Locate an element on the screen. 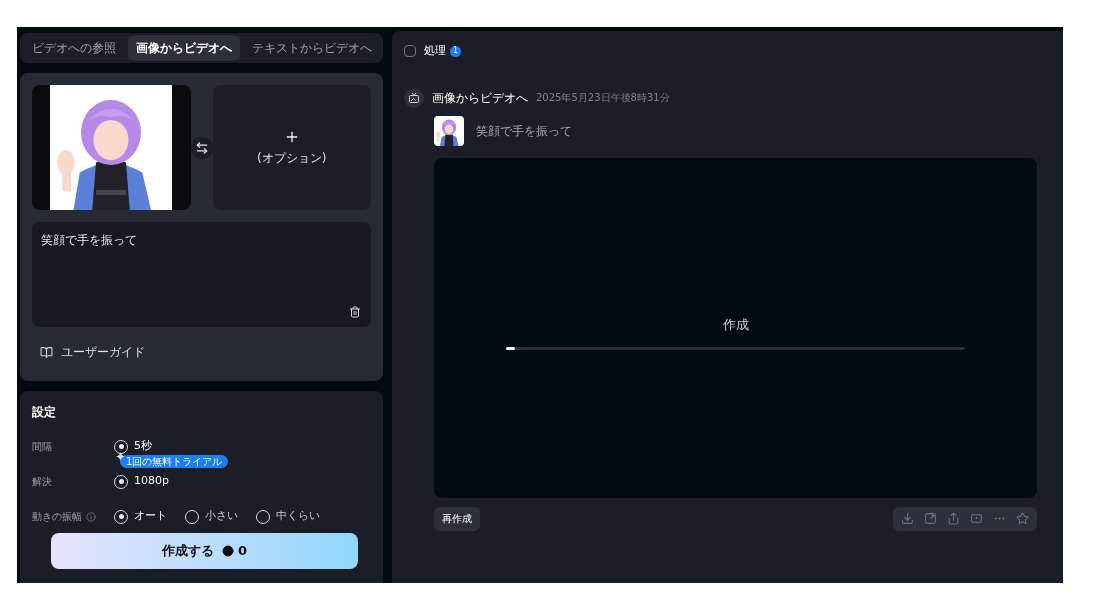 This screenshot has width=1094, height=612. star-icon is located at coordinates (1022, 518).